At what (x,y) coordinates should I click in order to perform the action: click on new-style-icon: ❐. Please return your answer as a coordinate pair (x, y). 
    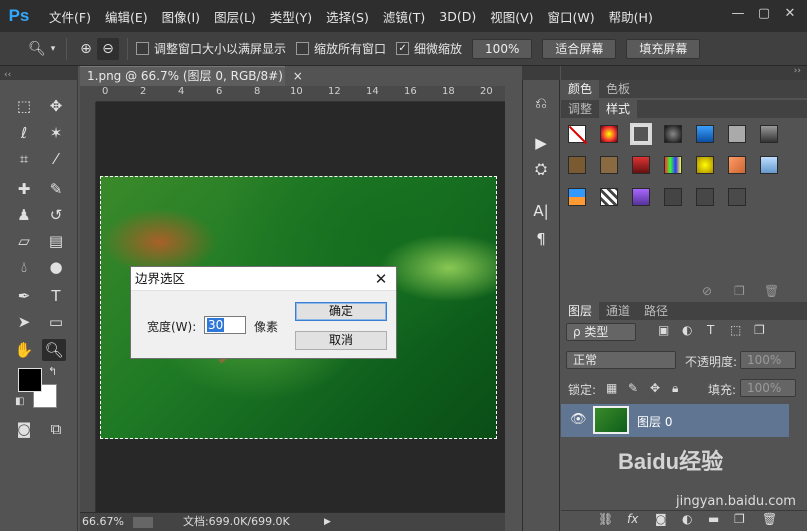
    Looking at the image, I should click on (739, 291).